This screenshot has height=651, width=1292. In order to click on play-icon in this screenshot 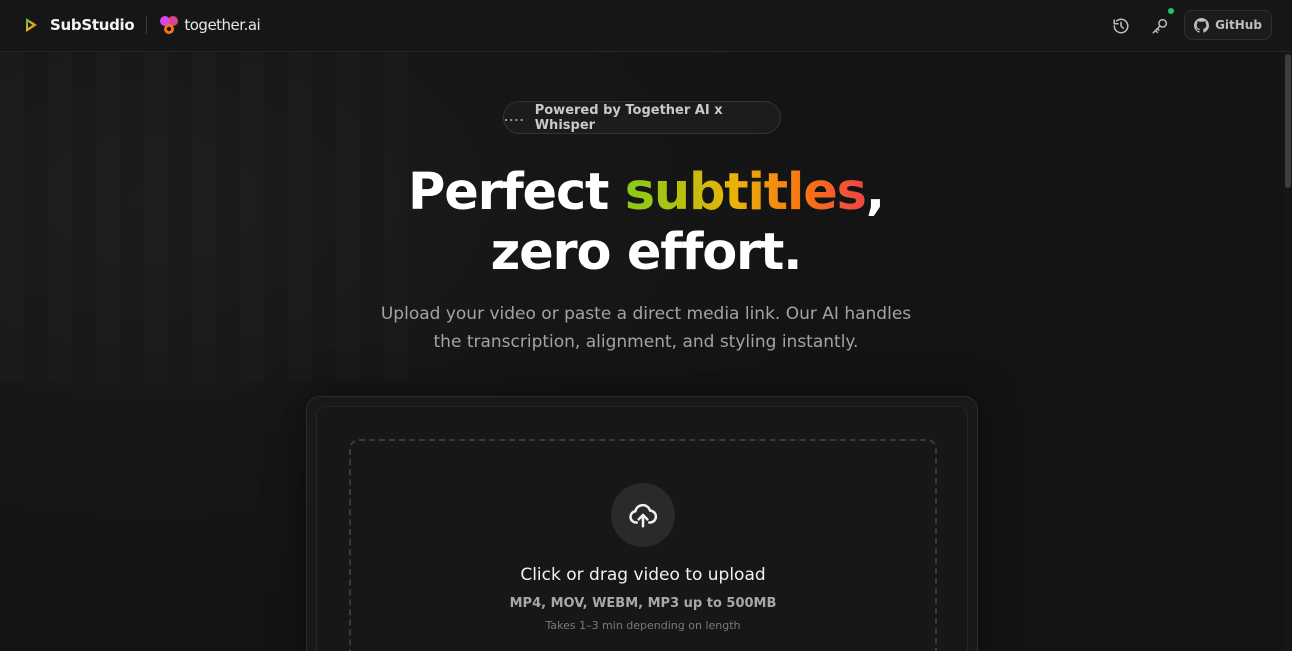, I will do `click(31, 25)`.